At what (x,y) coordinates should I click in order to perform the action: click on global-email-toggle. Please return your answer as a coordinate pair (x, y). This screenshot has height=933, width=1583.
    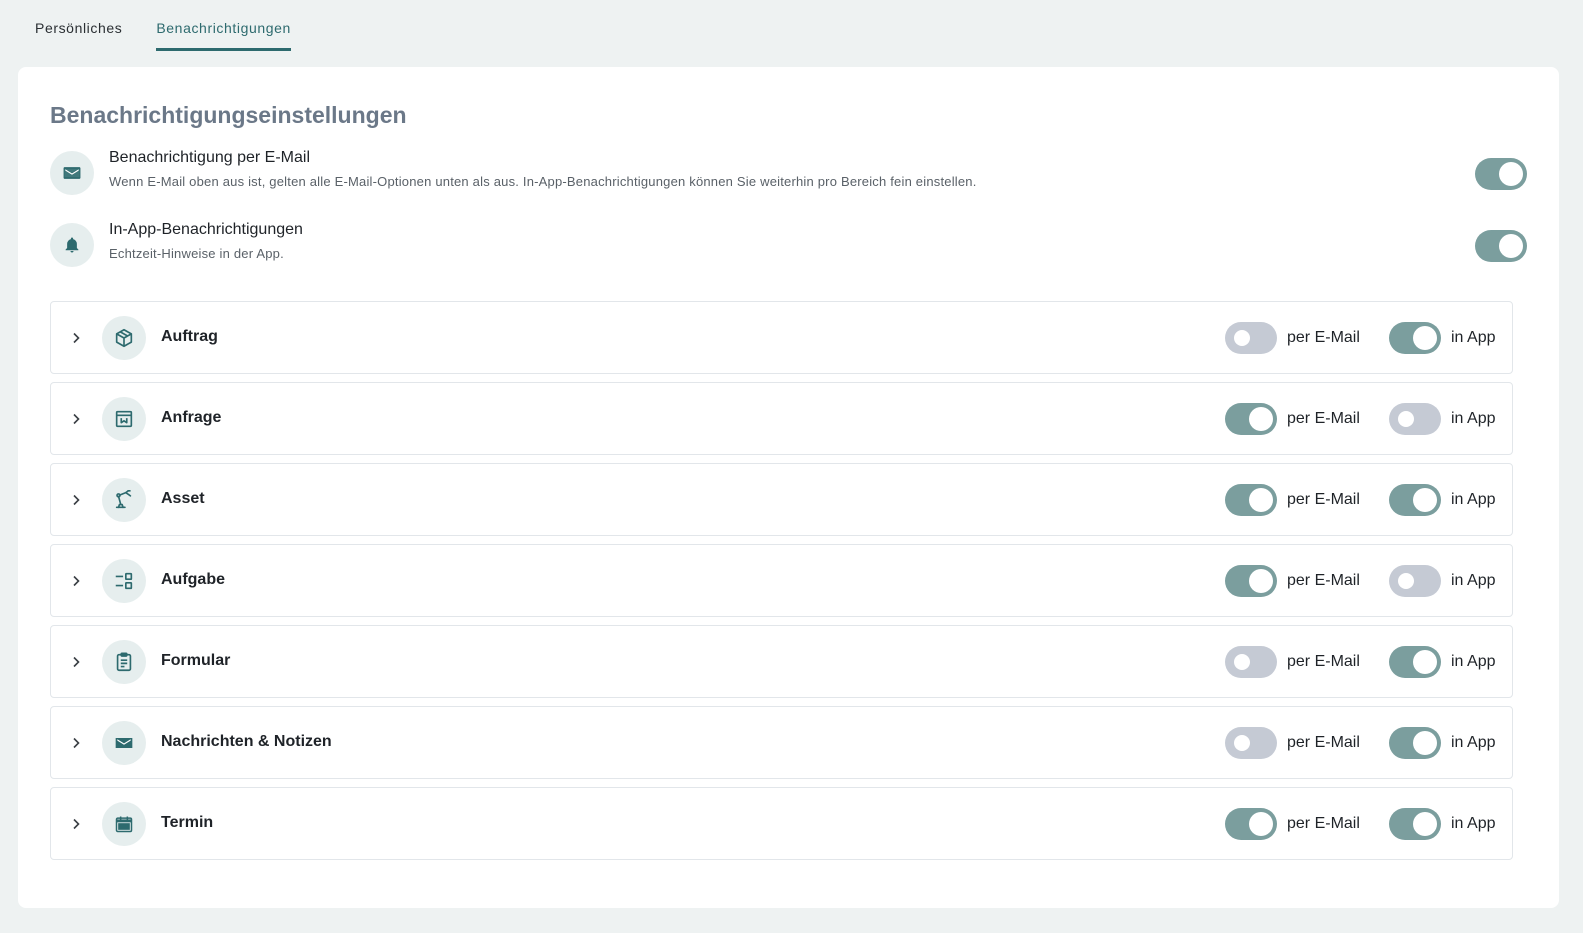
    Looking at the image, I should click on (1501, 174).